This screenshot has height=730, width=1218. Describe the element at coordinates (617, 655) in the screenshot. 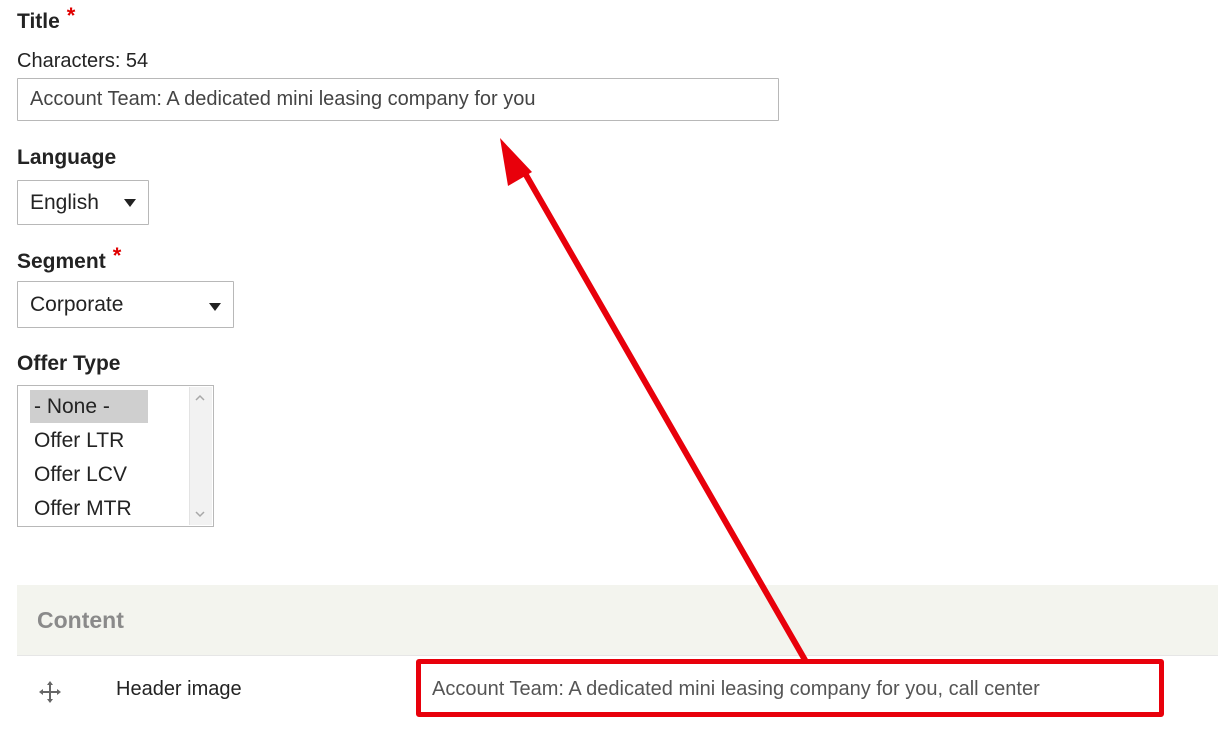

I see `divider` at that location.